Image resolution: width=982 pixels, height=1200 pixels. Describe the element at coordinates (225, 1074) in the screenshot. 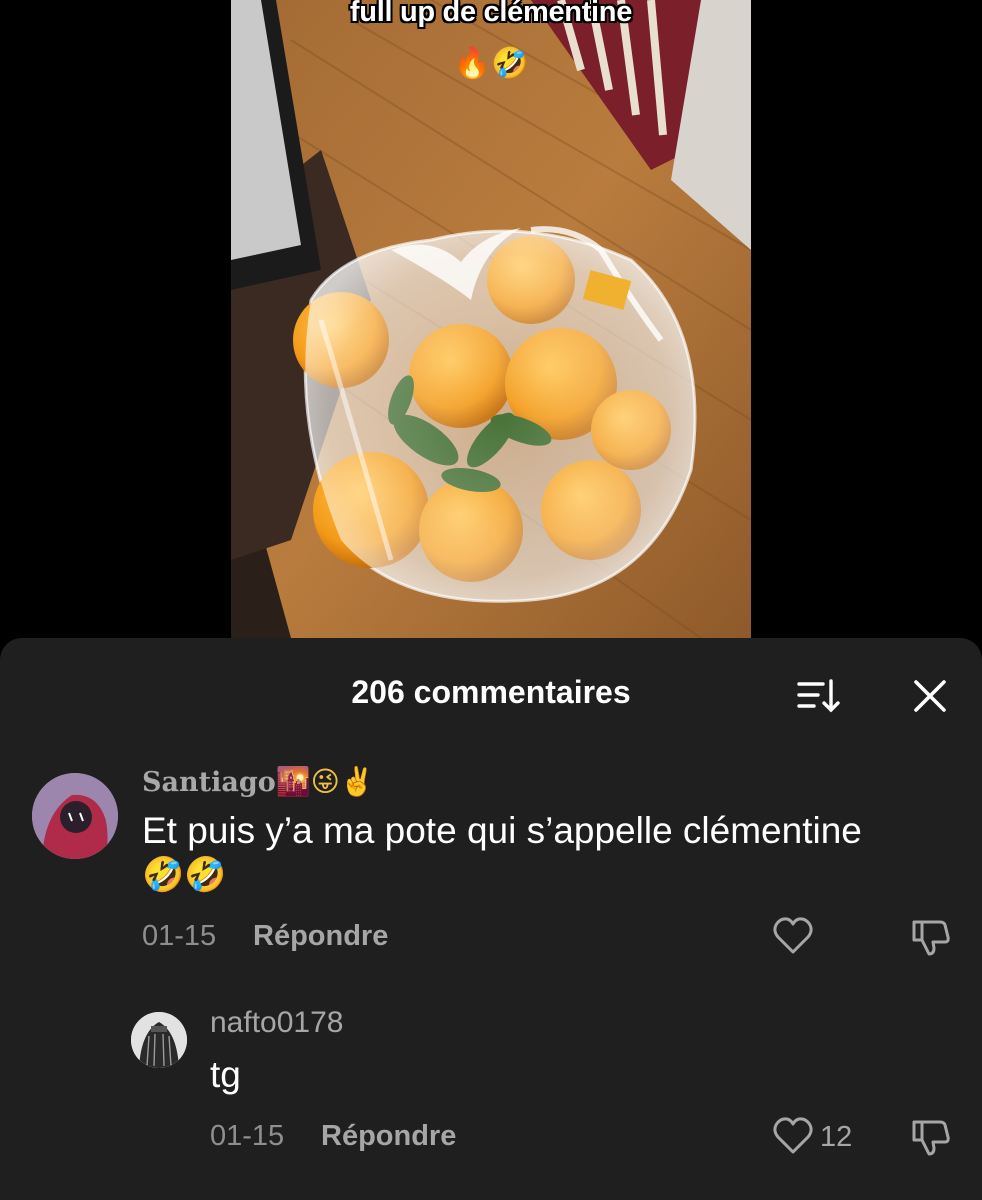

I see `comment-text: tg` at that location.